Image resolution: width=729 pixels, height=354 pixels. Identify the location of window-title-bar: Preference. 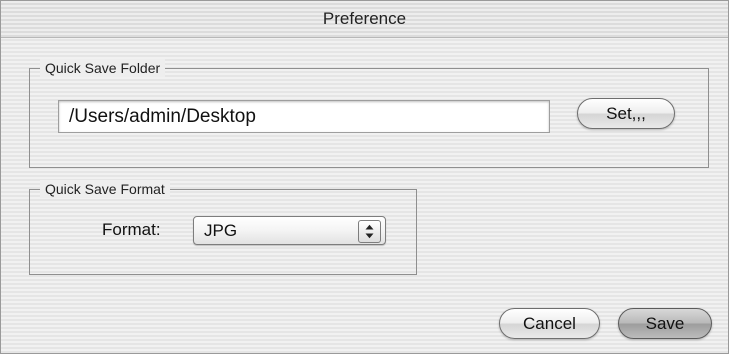
(364, 19).